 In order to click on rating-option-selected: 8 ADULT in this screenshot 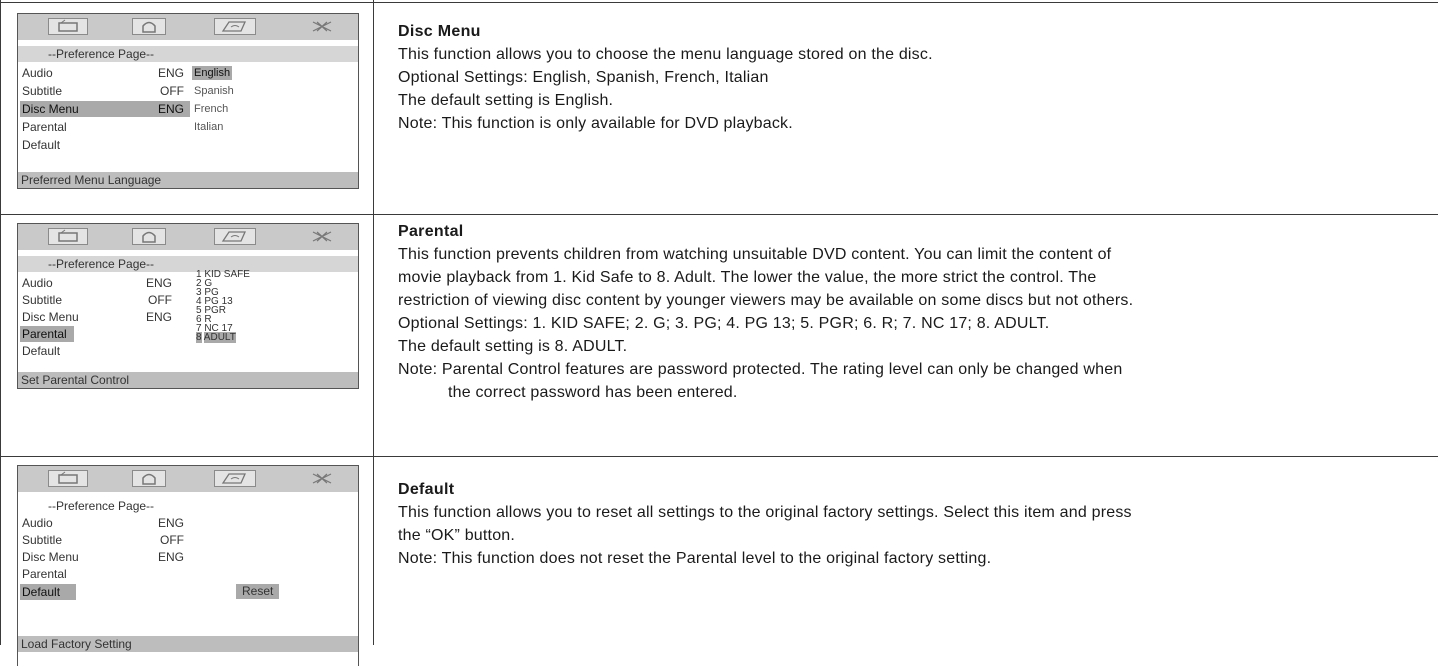, I will do `click(223, 337)`.